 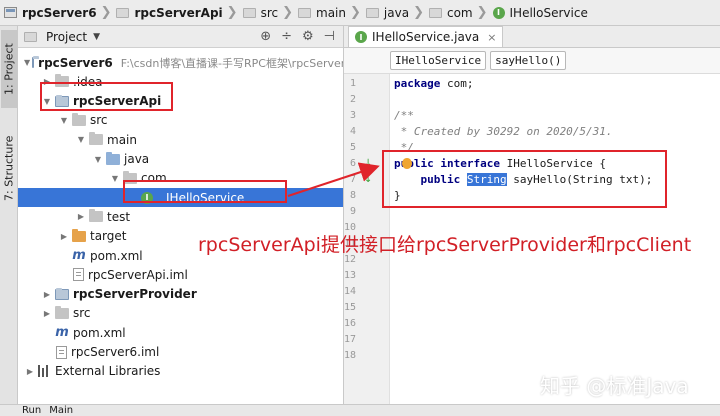 What do you see at coordinates (352, 147) in the screenshot?
I see `line-number: 5` at bounding box center [352, 147].